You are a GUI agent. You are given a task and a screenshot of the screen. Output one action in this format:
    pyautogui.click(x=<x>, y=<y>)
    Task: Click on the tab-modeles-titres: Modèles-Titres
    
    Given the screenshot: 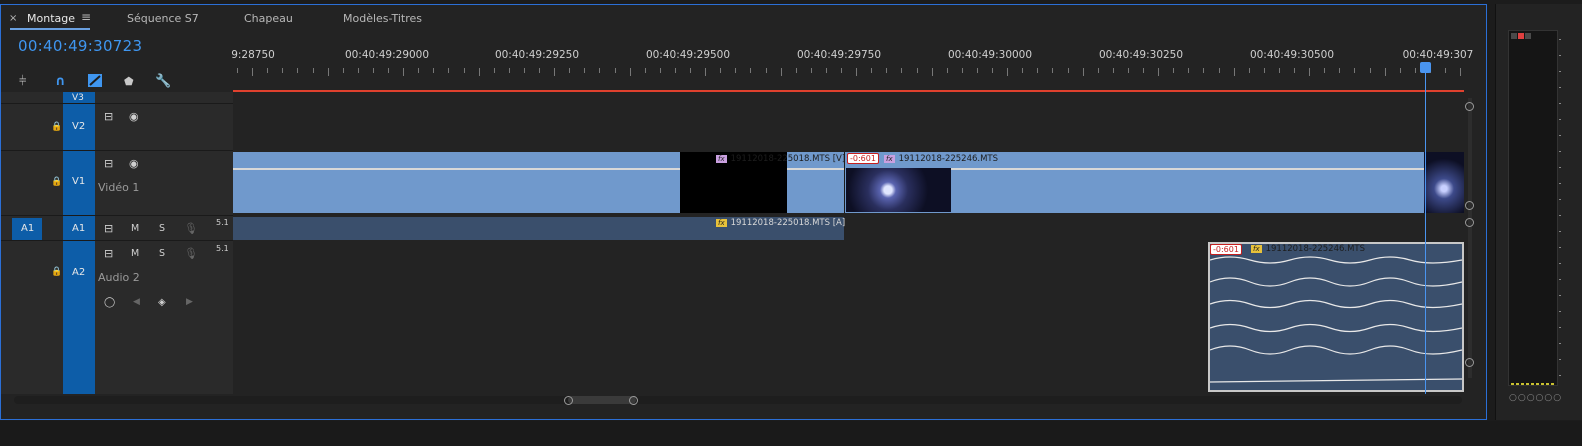 What is the action you would take?
    pyautogui.click(x=382, y=18)
    